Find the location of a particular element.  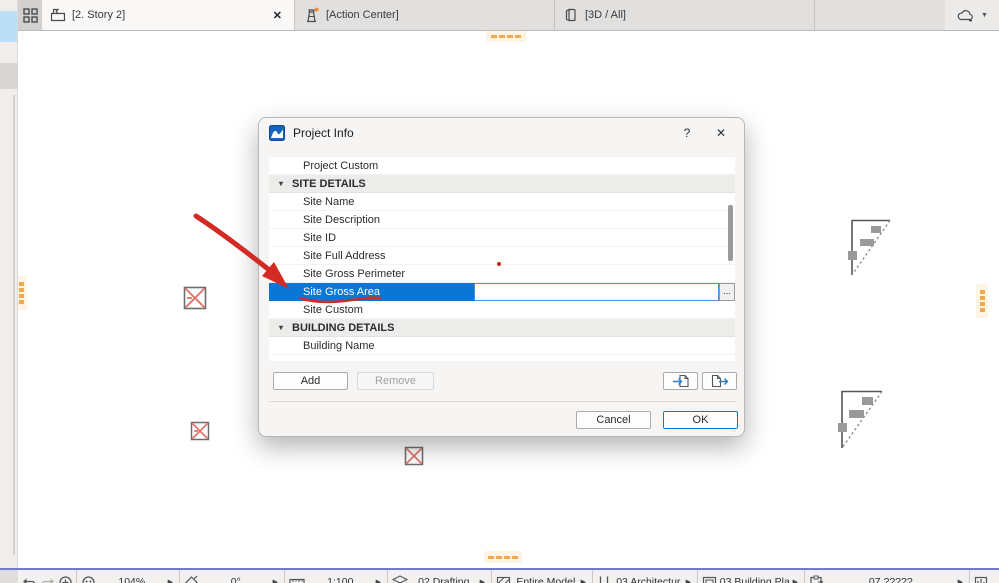

model-filter-icon is located at coordinates (503, 579).